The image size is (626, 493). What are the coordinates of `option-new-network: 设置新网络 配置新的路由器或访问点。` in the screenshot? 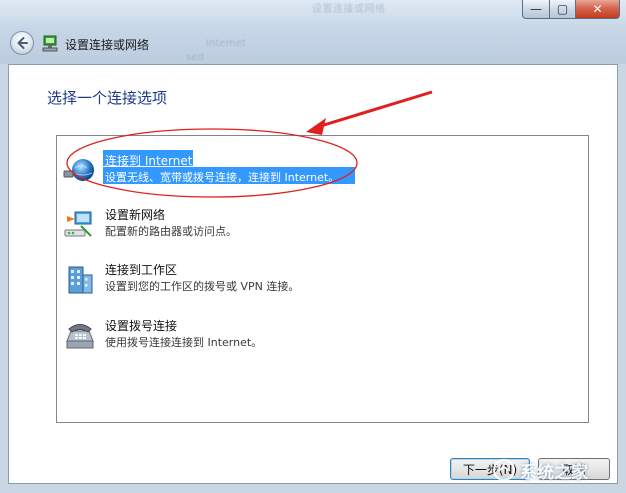 It's located at (228, 225).